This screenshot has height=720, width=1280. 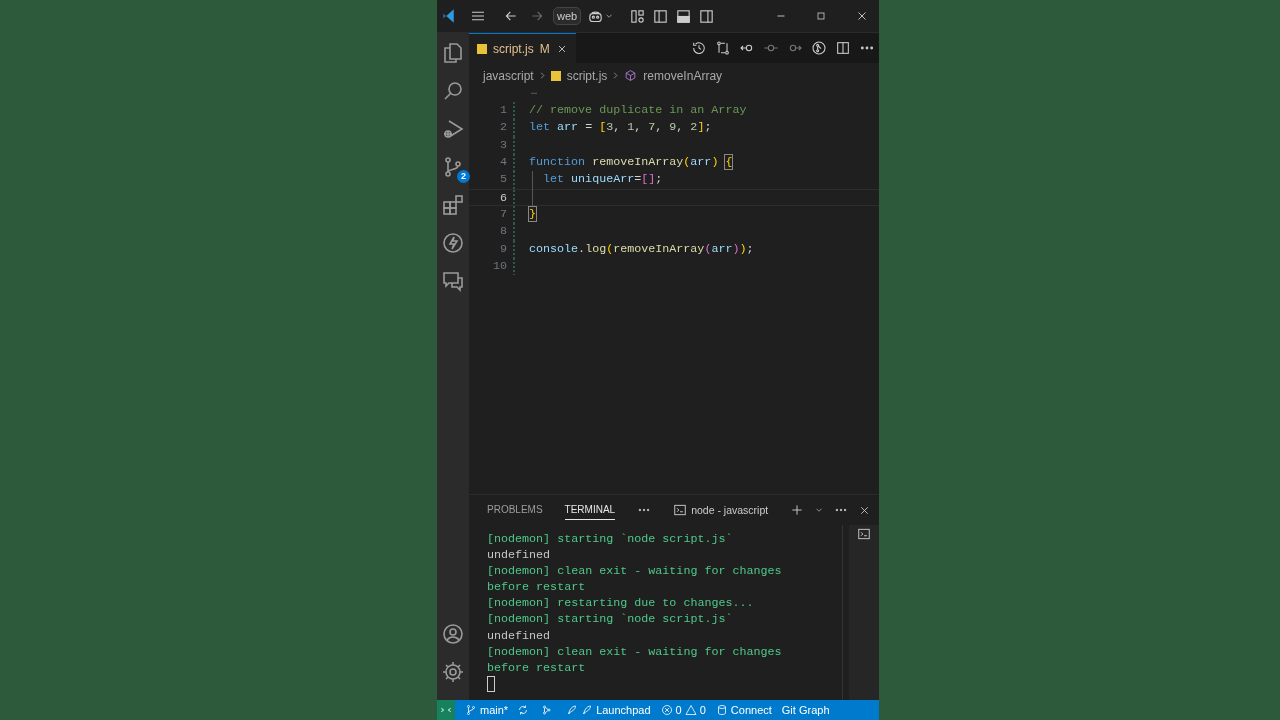 I want to click on profile-button: web, so click(x=567, y=16).